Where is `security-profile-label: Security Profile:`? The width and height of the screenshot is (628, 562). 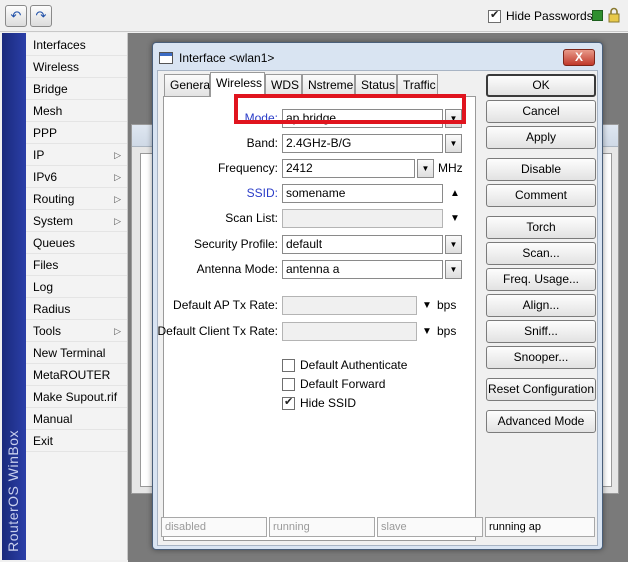 security-profile-label: Security Profile: is located at coordinates (235, 244).